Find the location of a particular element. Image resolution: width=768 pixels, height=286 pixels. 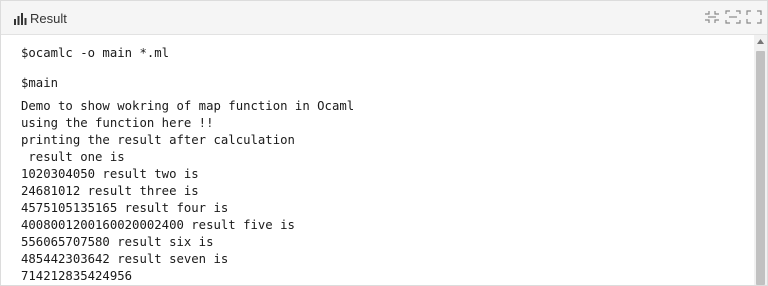

collapse-icon is located at coordinates (712, 17).